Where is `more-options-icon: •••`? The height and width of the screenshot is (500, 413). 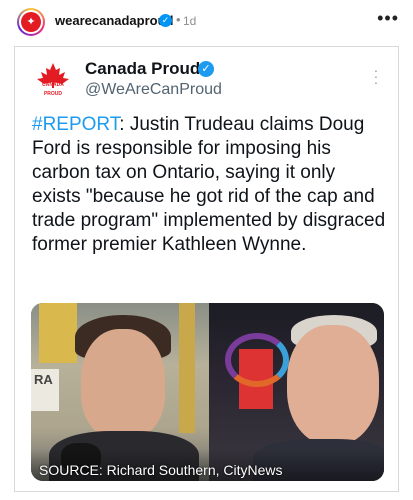
more-options-icon: ••• is located at coordinates (388, 18).